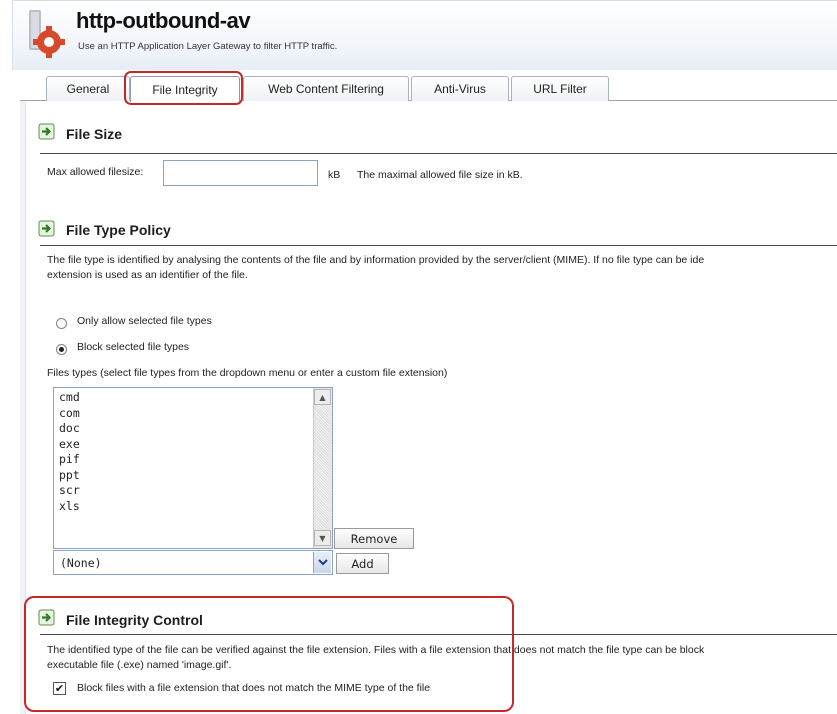 This screenshot has height=714, width=837. Describe the element at coordinates (61, 323) in the screenshot. I see `radio-only-allow` at that location.